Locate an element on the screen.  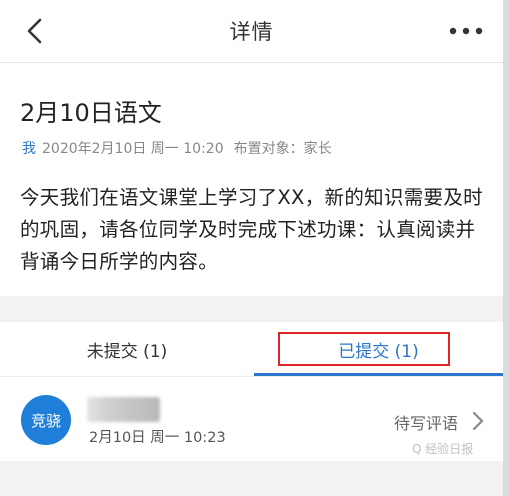
submission-time: 2月10日 周一 10:23 is located at coordinates (157, 438).